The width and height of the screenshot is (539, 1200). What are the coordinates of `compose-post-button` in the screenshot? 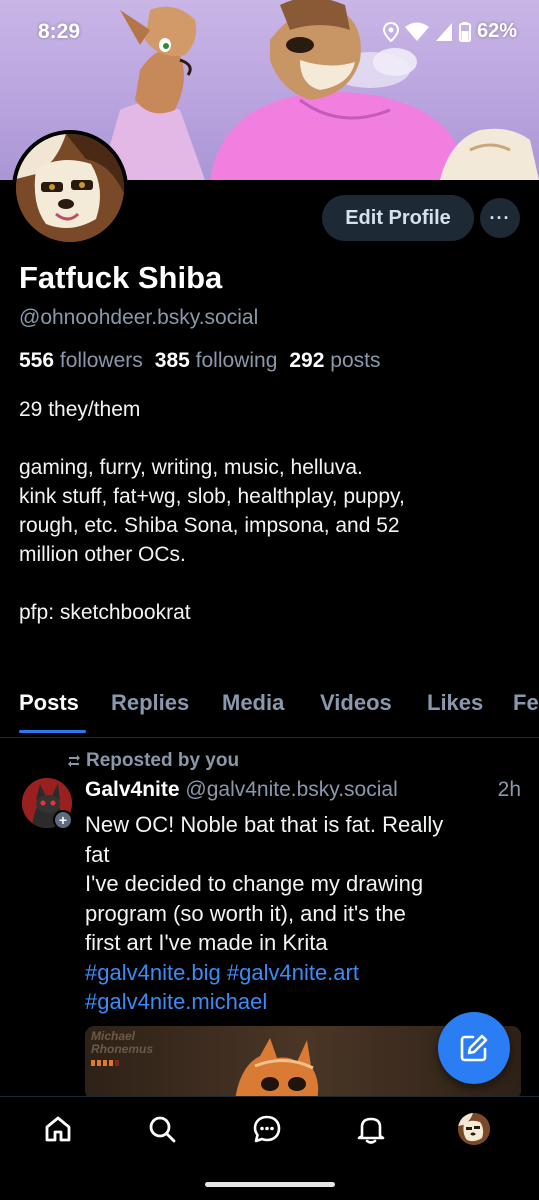 It's located at (474, 1048).